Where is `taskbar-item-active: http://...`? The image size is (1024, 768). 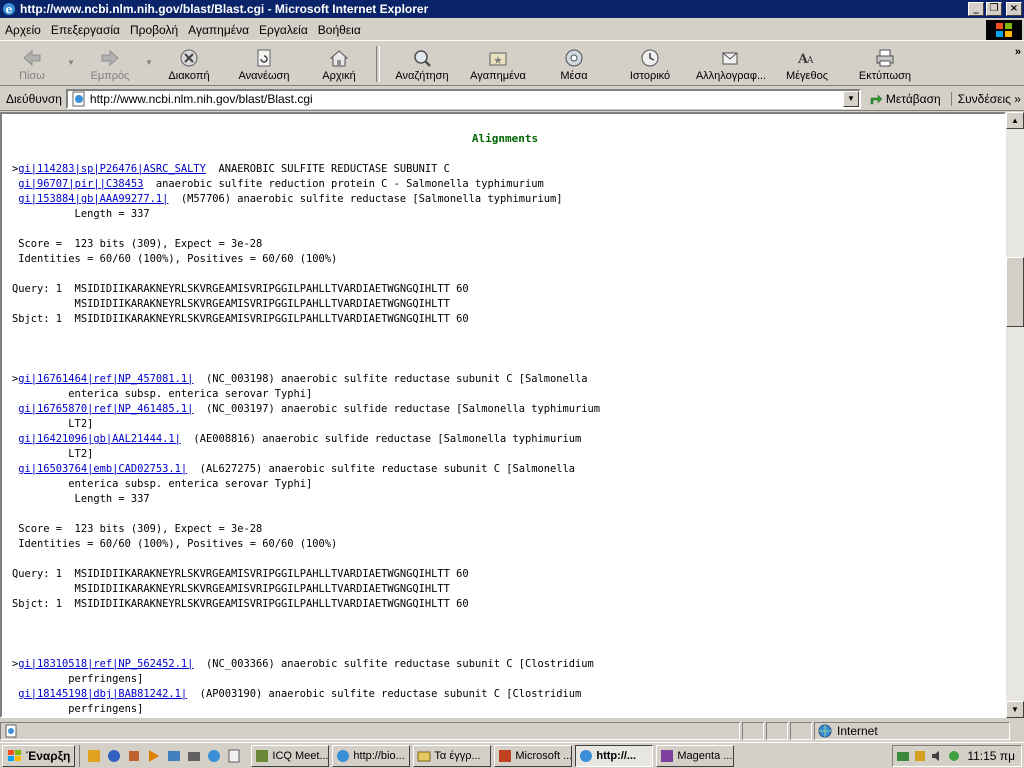 taskbar-item-active: http://... is located at coordinates (614, 755).